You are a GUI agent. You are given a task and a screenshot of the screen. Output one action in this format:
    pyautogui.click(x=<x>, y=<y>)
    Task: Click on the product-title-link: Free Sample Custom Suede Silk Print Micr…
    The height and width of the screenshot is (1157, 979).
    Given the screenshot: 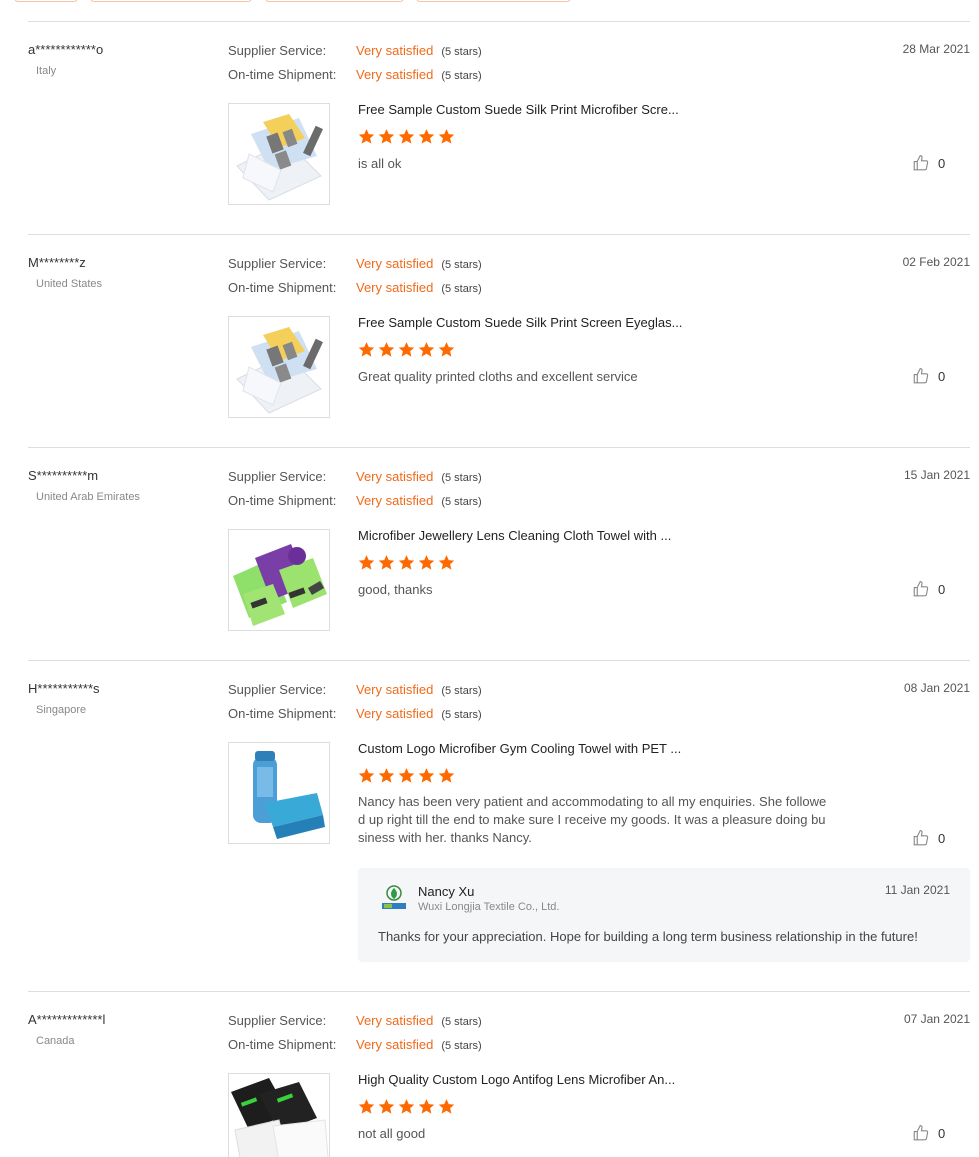 What is the action you would take?
    pyautogui.click(x=518, y=109)
    